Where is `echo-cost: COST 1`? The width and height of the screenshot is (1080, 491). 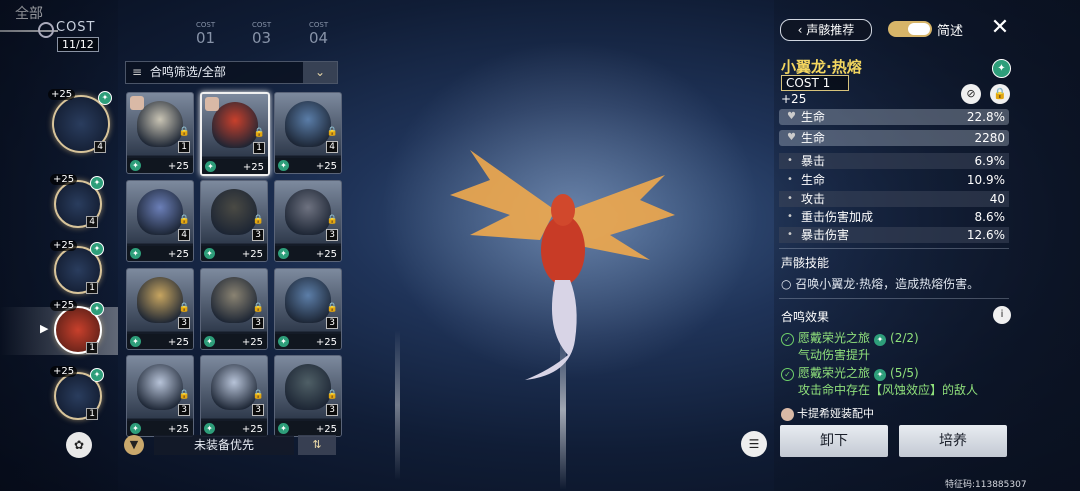 echo-cost: COST 1 is located at coordinates (815, 83).